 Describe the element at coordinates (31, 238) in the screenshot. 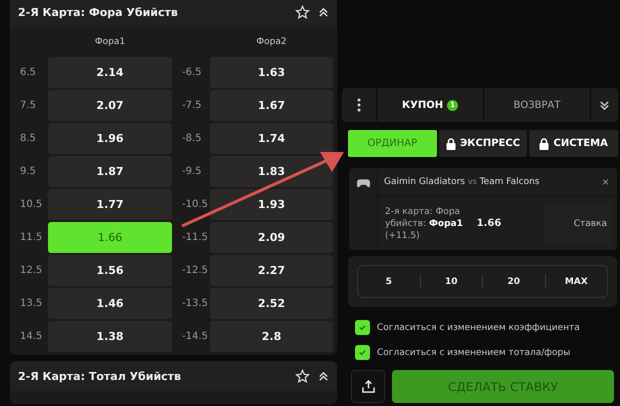

I see `handicap-label: 11.5` at that location.